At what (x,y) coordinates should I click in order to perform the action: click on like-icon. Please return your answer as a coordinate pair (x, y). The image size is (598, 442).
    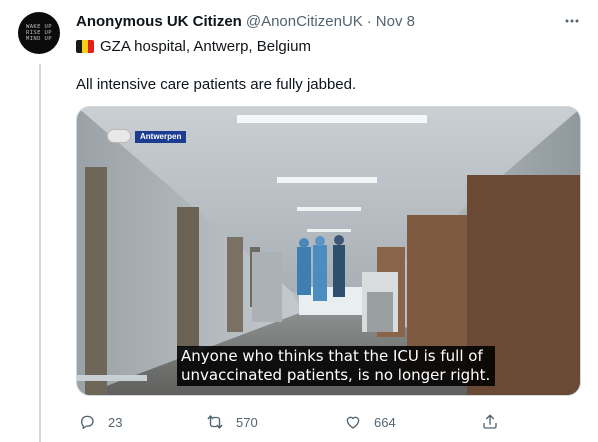
    Looking at the image, I should click on (353, 422).